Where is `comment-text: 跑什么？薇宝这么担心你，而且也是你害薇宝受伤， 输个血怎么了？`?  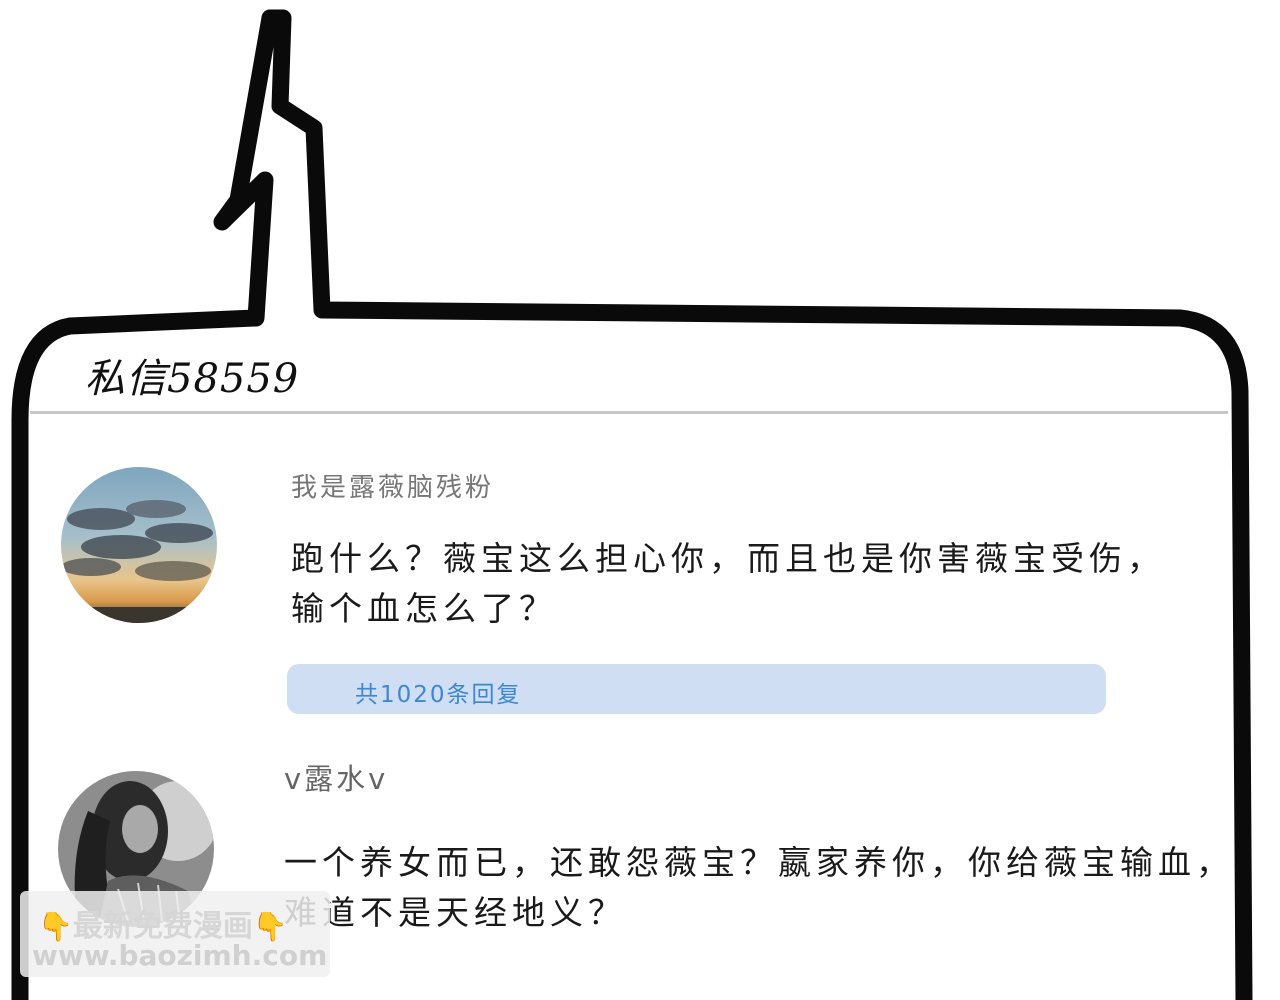 comment-text: 跑什么？薇宝这么担心你，而且也是你害薇宝受伤， 输个血怎么了？ is located at coordinates (728, 584).